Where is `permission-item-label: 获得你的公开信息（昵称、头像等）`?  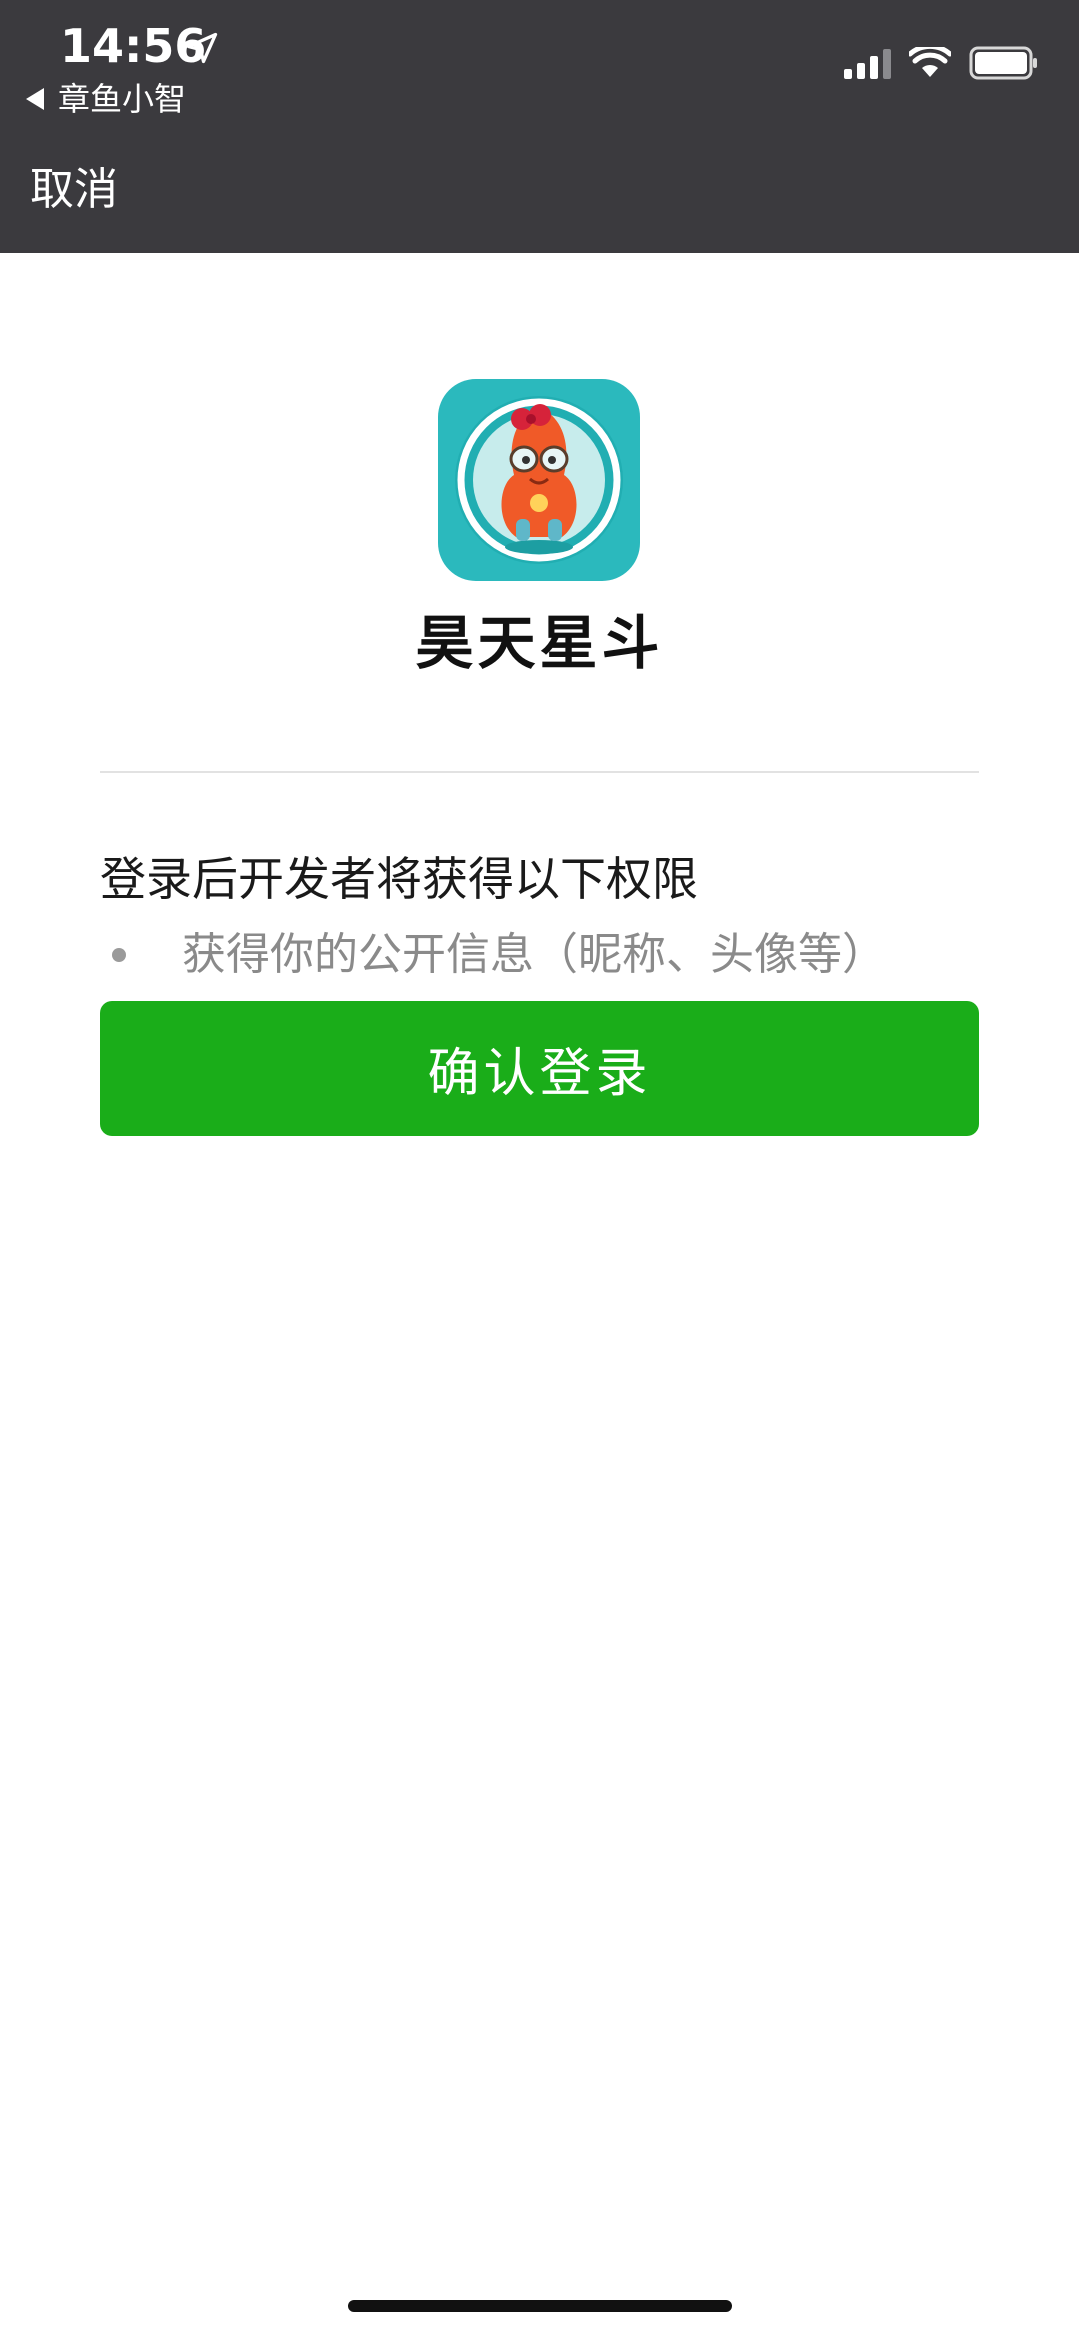
permission-item-label: 获得你的公开信息（昵称、头像等） is located at coordinates (534, 954).